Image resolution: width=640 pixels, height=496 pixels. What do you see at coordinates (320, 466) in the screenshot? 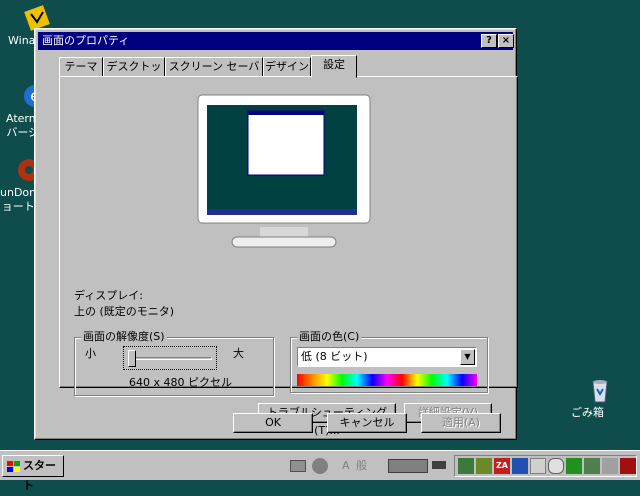
I see `ime-icon` at bounding box center [320, 466].